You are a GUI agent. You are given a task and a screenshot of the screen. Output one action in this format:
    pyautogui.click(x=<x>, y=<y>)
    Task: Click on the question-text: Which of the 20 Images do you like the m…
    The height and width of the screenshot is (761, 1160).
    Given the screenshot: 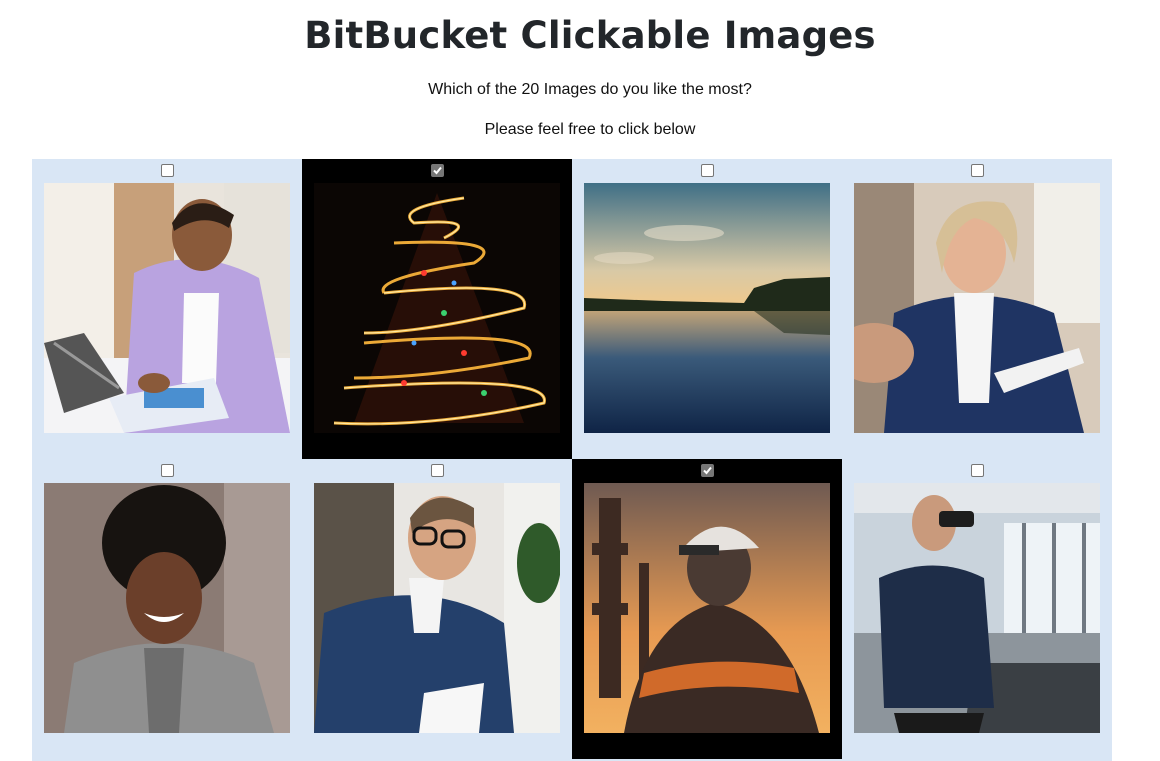 What is the action you would take?
    pyautogui.click(x=590, y=89)
    